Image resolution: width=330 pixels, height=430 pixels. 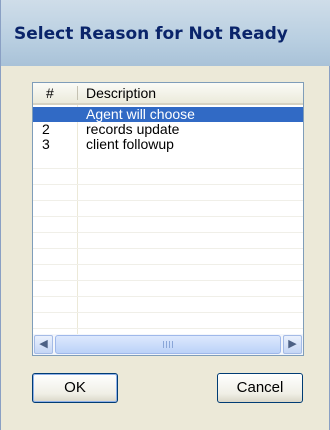 What do you see at coordinates (46, 129) in the screenshot?
I see `row-number: 2` at bounding box center [46, 129].